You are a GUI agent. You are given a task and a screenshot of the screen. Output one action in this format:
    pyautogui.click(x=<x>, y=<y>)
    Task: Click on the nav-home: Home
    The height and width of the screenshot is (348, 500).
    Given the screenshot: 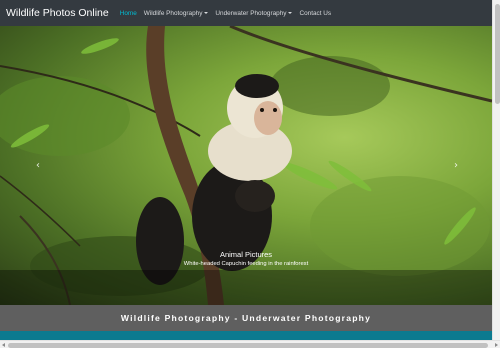 What is the action you would take?
    pyautogui.click(x=128, y=13)
    